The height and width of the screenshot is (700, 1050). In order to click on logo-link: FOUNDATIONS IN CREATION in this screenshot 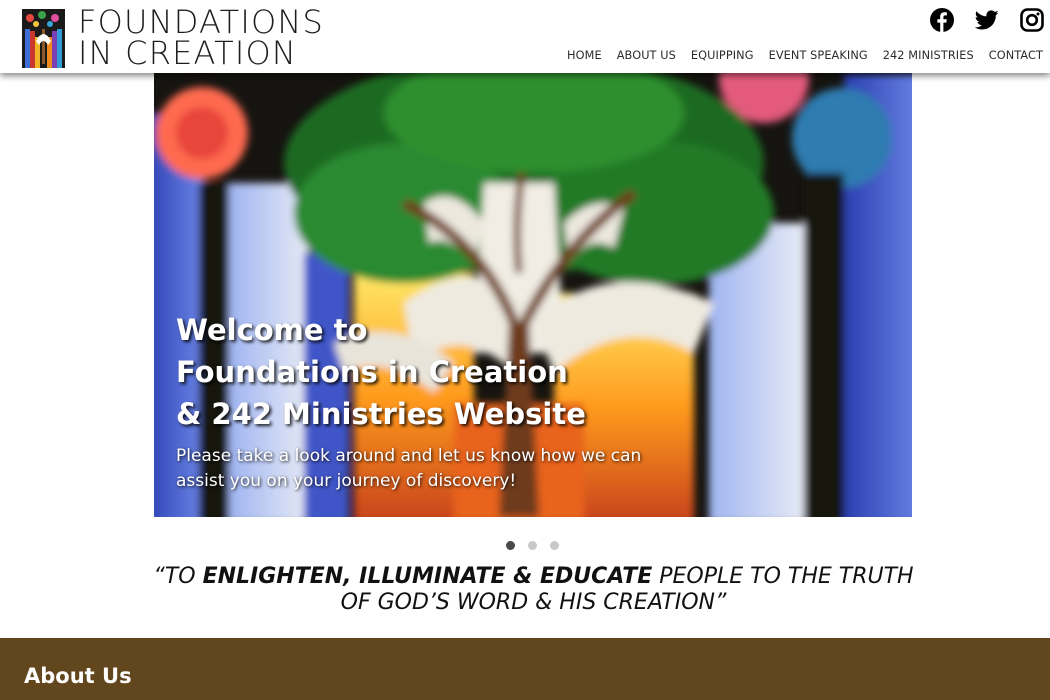, I will do `click(173, 39)`.